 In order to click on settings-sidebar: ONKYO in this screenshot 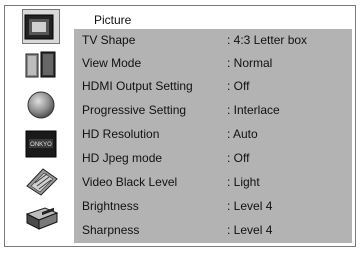, I will do `click(39, 125)`.